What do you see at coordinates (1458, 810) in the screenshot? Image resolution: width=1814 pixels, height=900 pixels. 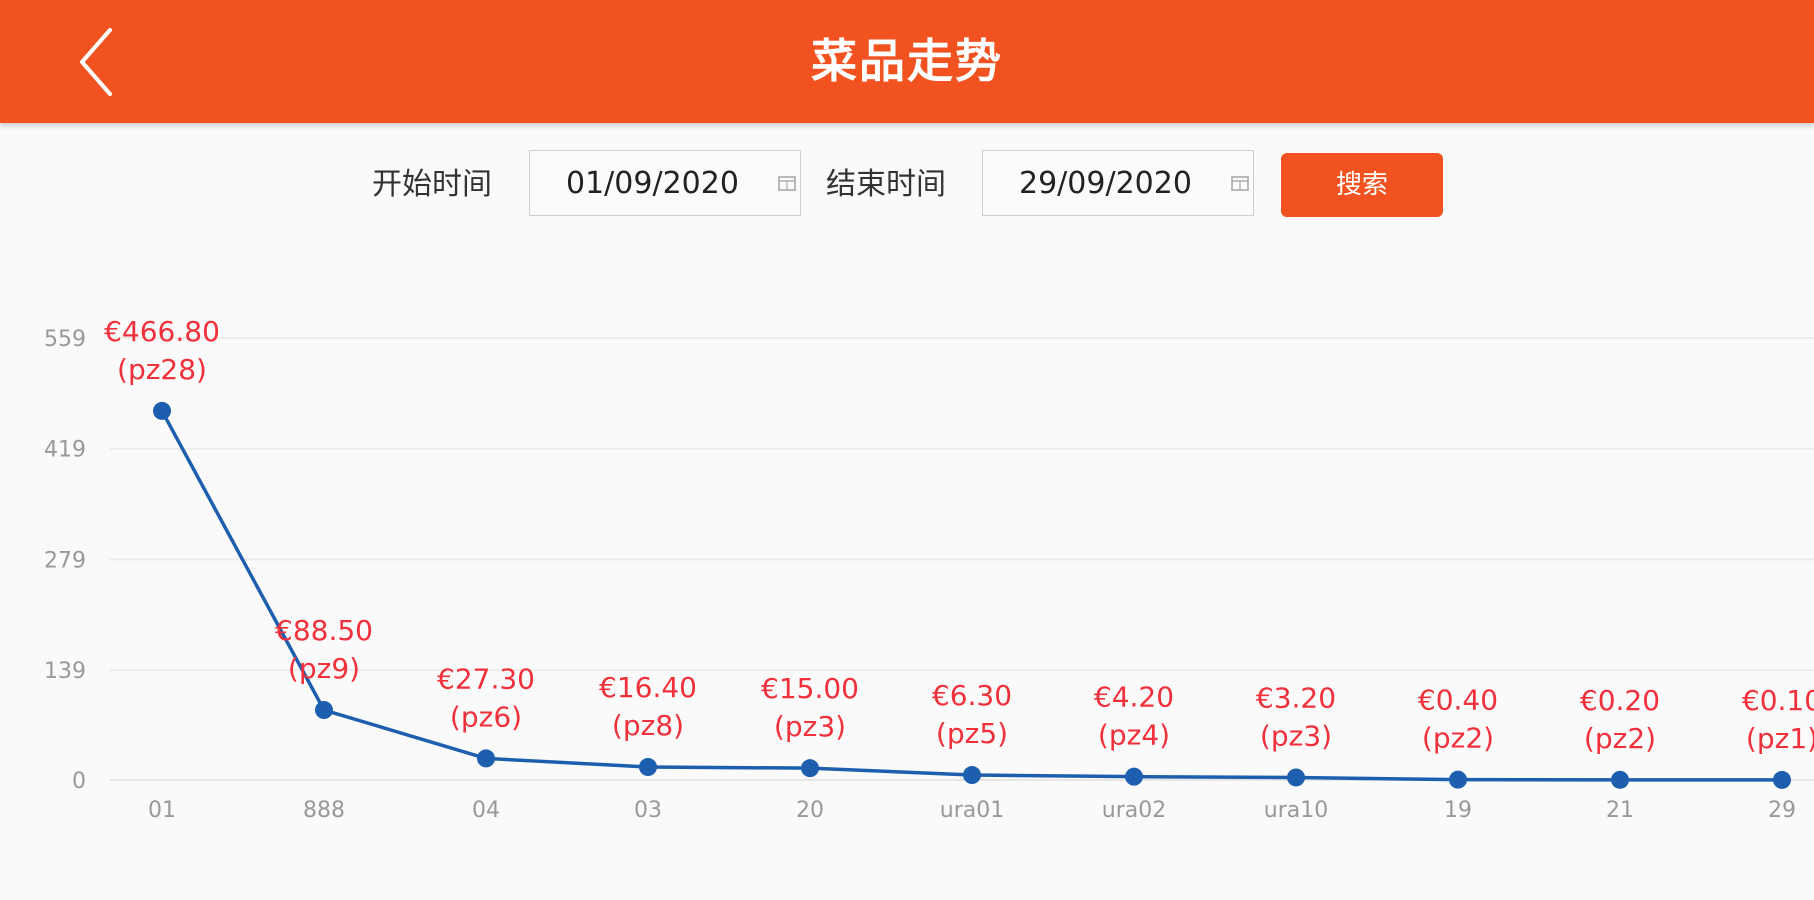 I see `x-tick-label: 19` at bounding box center [1458, 810].